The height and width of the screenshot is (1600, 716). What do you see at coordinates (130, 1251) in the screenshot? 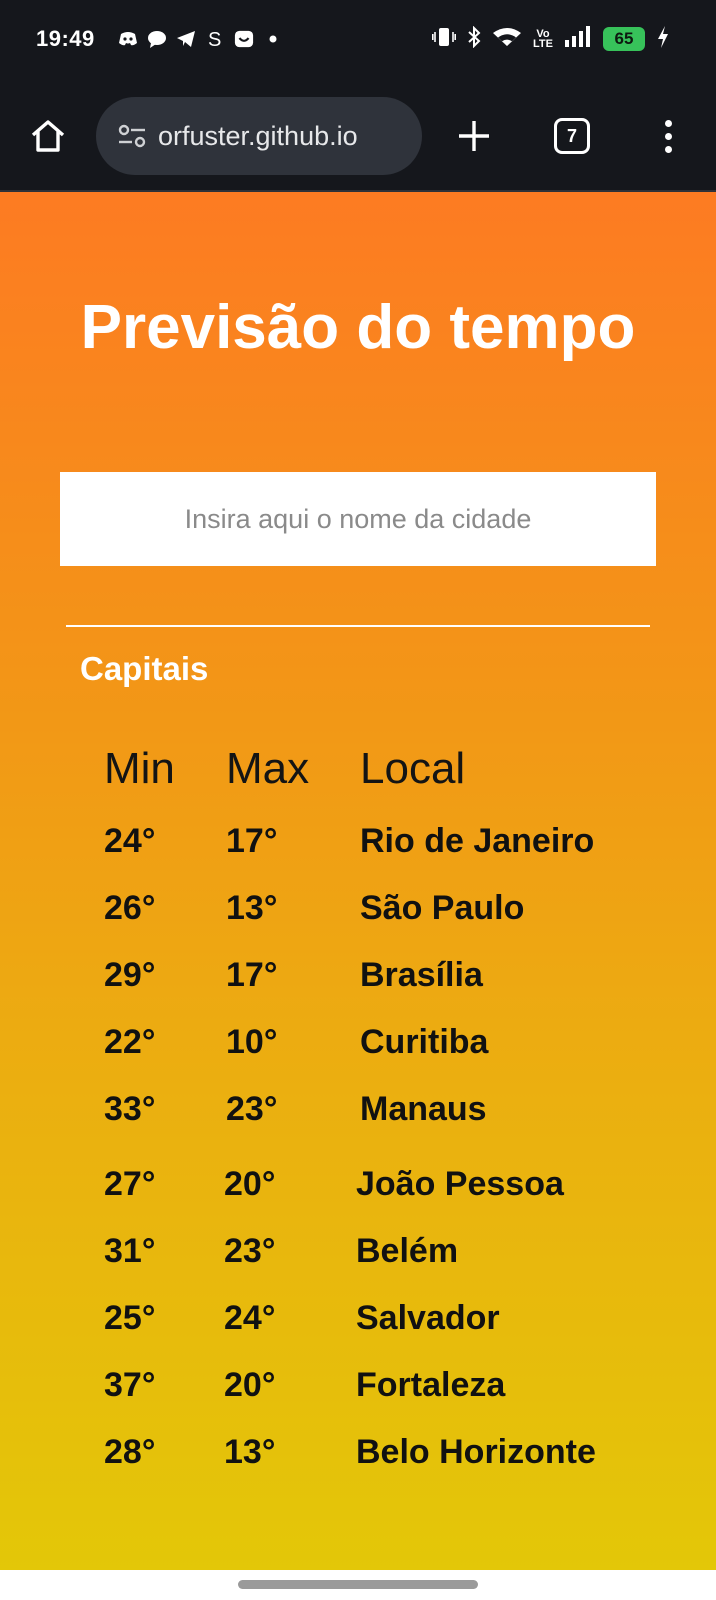
I see `cell-min: 31°` at bounding box center [130, 1251].